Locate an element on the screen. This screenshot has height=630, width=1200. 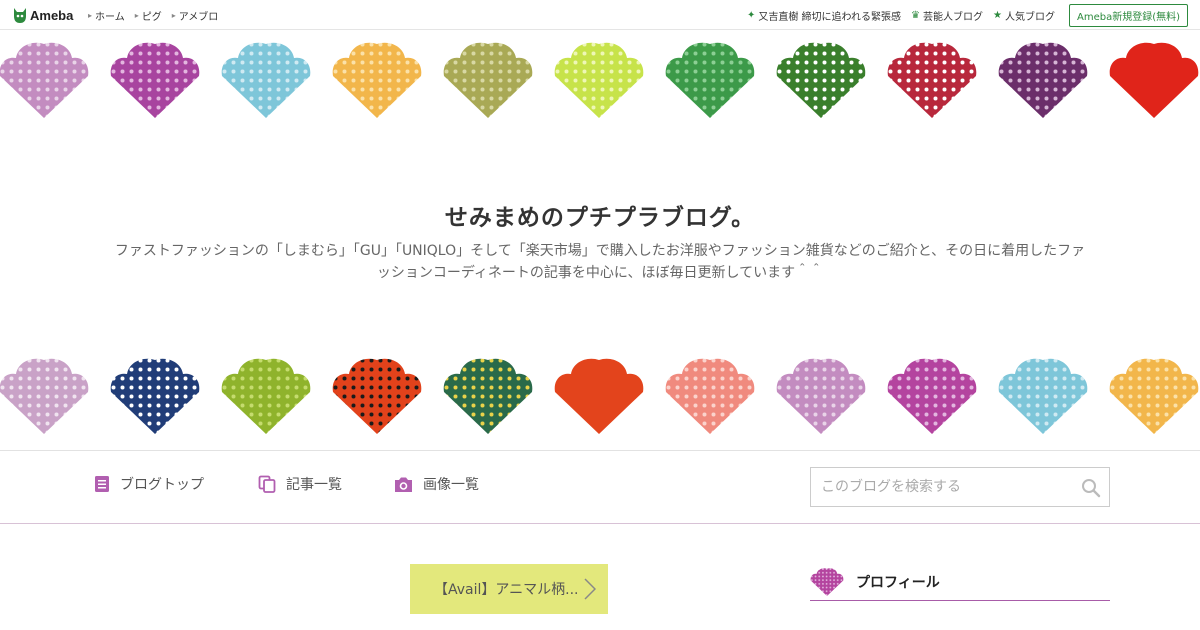
pattern-row-top is located at coordinates (600, 80).